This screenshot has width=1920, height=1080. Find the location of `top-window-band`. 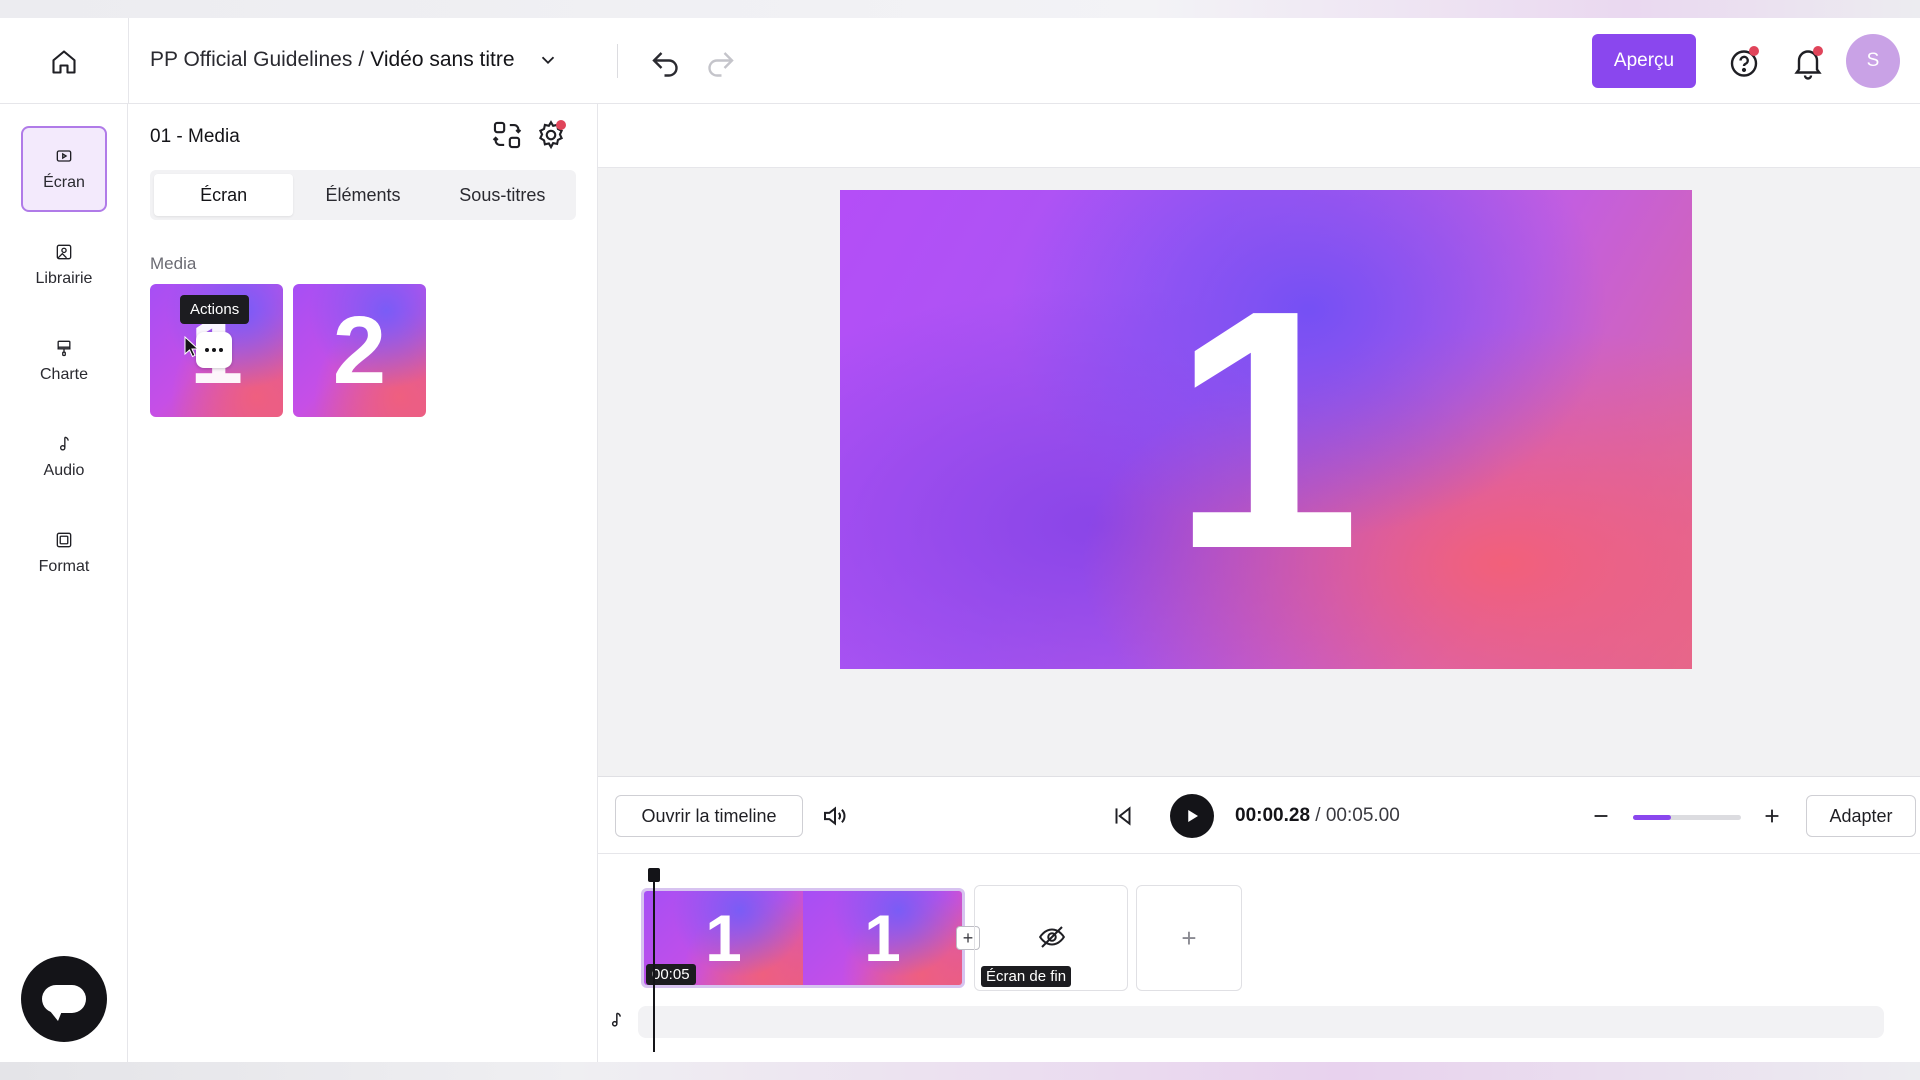

top-window-band is located at coordinates (960, 9).